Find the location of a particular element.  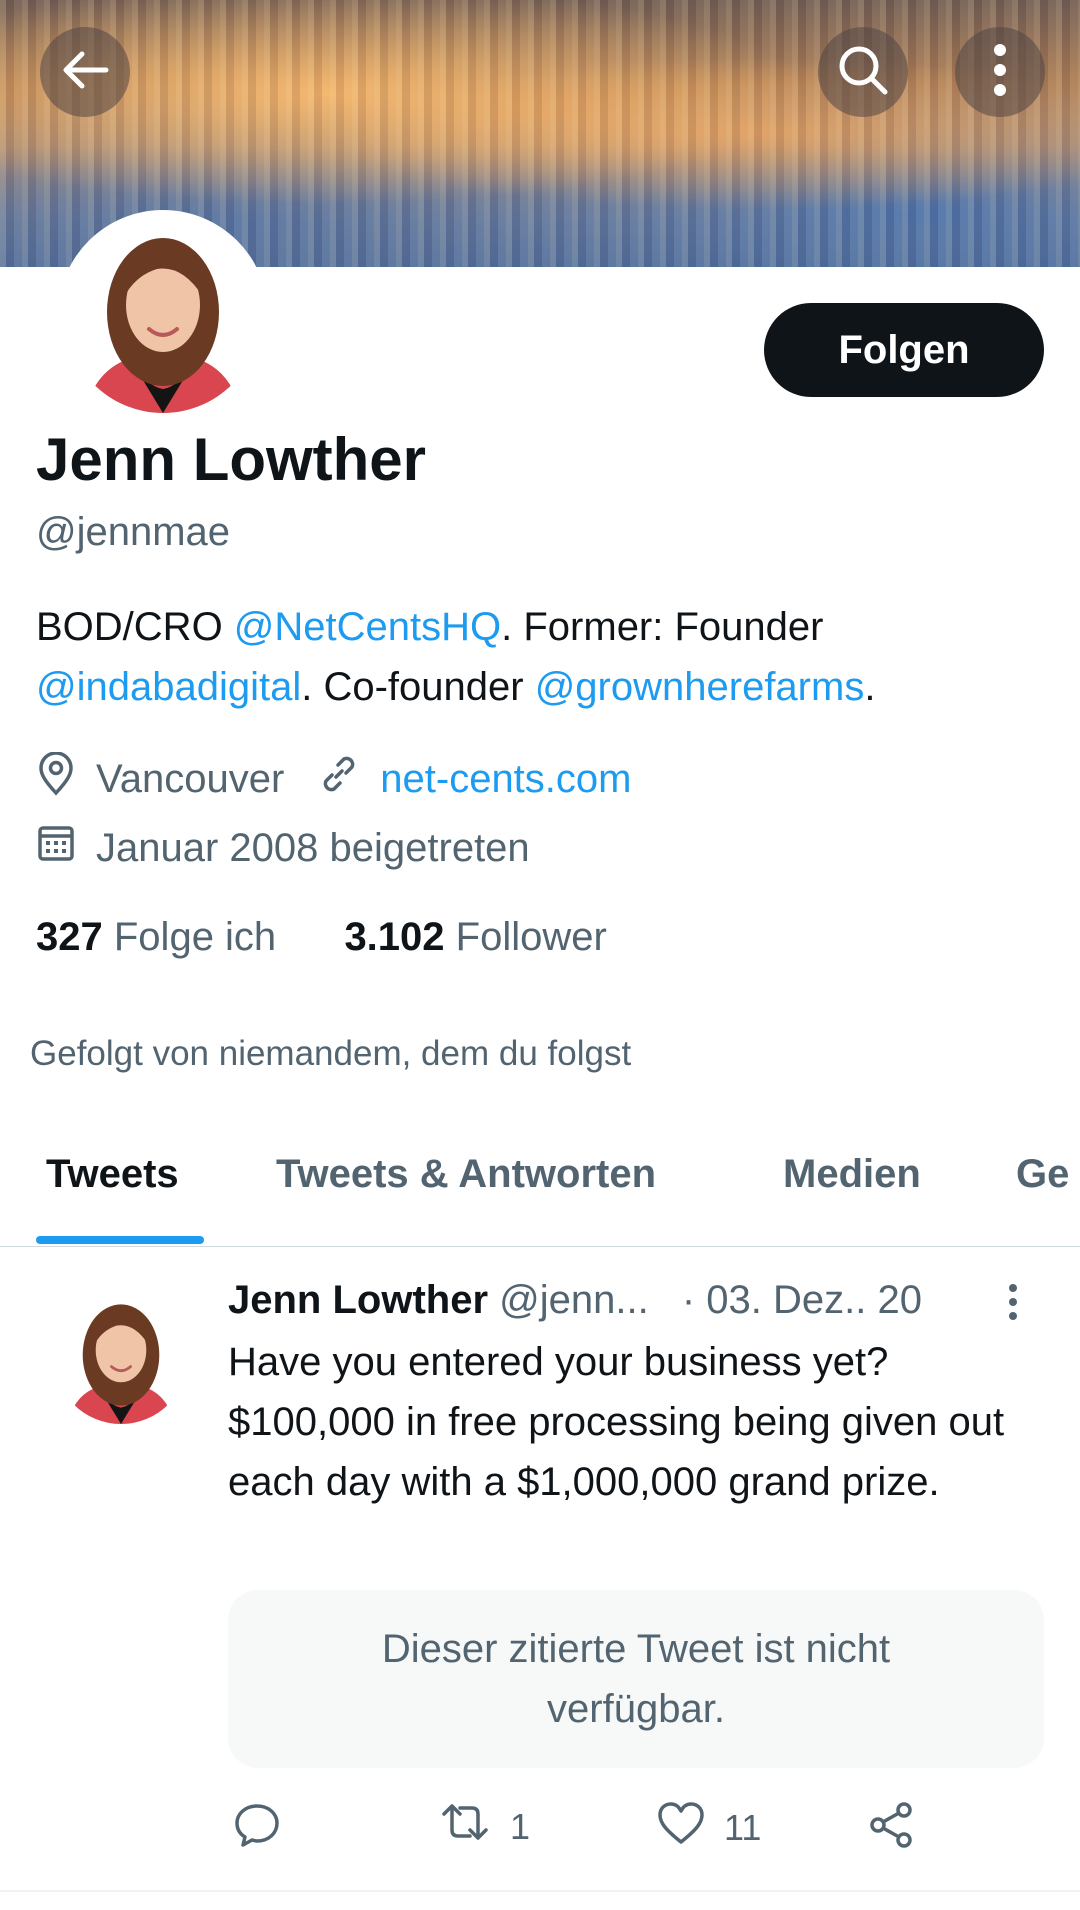

bio-text: . is located at coordinates (870, 687).